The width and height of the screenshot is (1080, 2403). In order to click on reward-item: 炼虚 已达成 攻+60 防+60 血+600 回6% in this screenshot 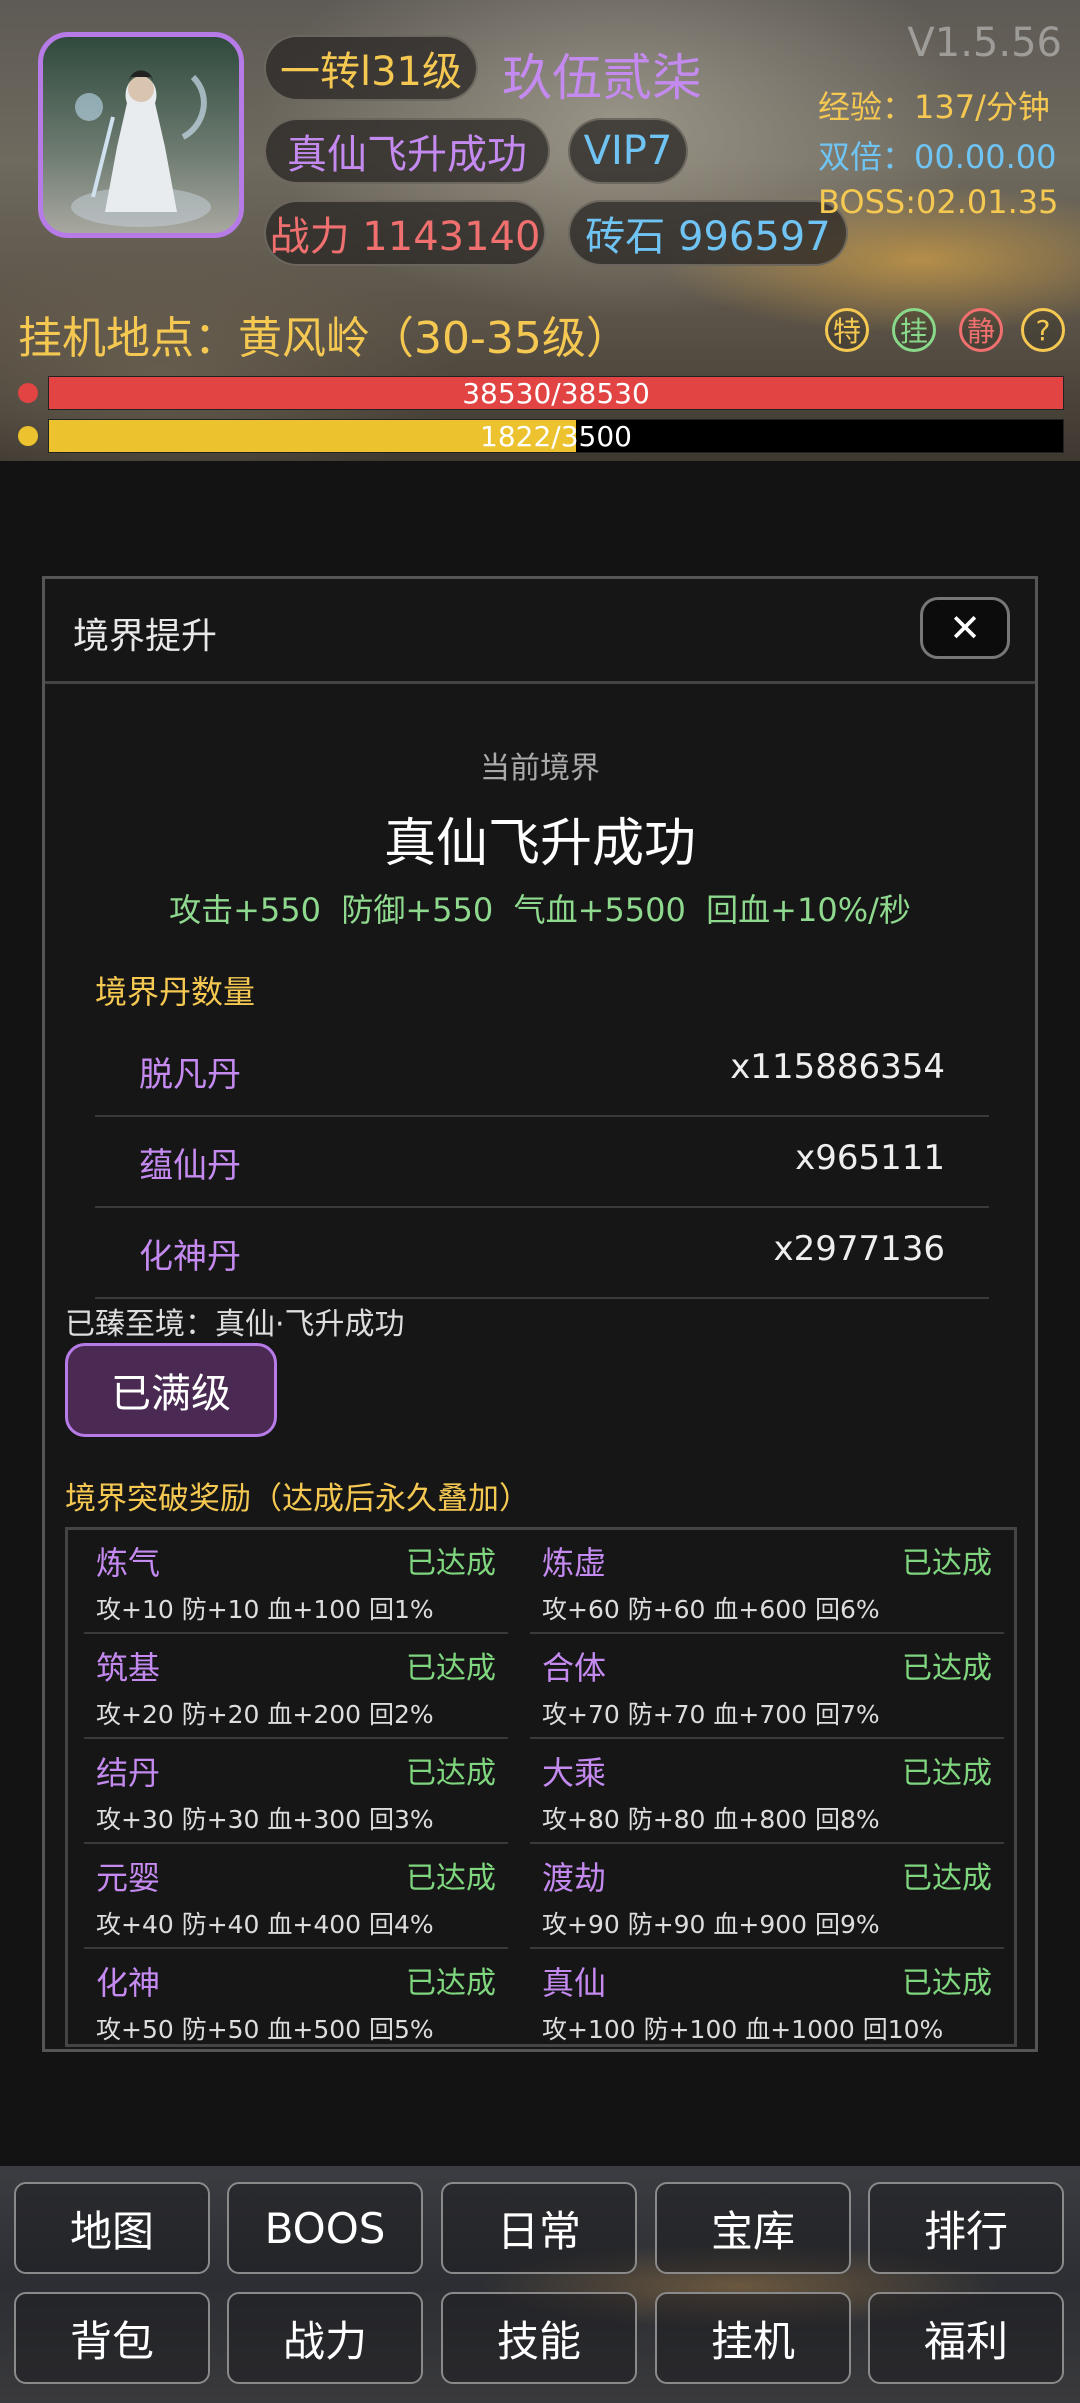, I will do `click(767, 1582)`.